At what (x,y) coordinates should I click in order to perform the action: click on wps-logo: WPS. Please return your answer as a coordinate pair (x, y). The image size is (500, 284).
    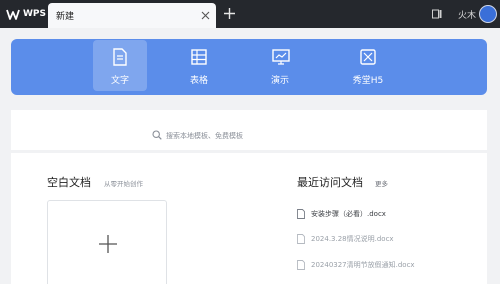
    Looking at the image, I should click on (26, 14).